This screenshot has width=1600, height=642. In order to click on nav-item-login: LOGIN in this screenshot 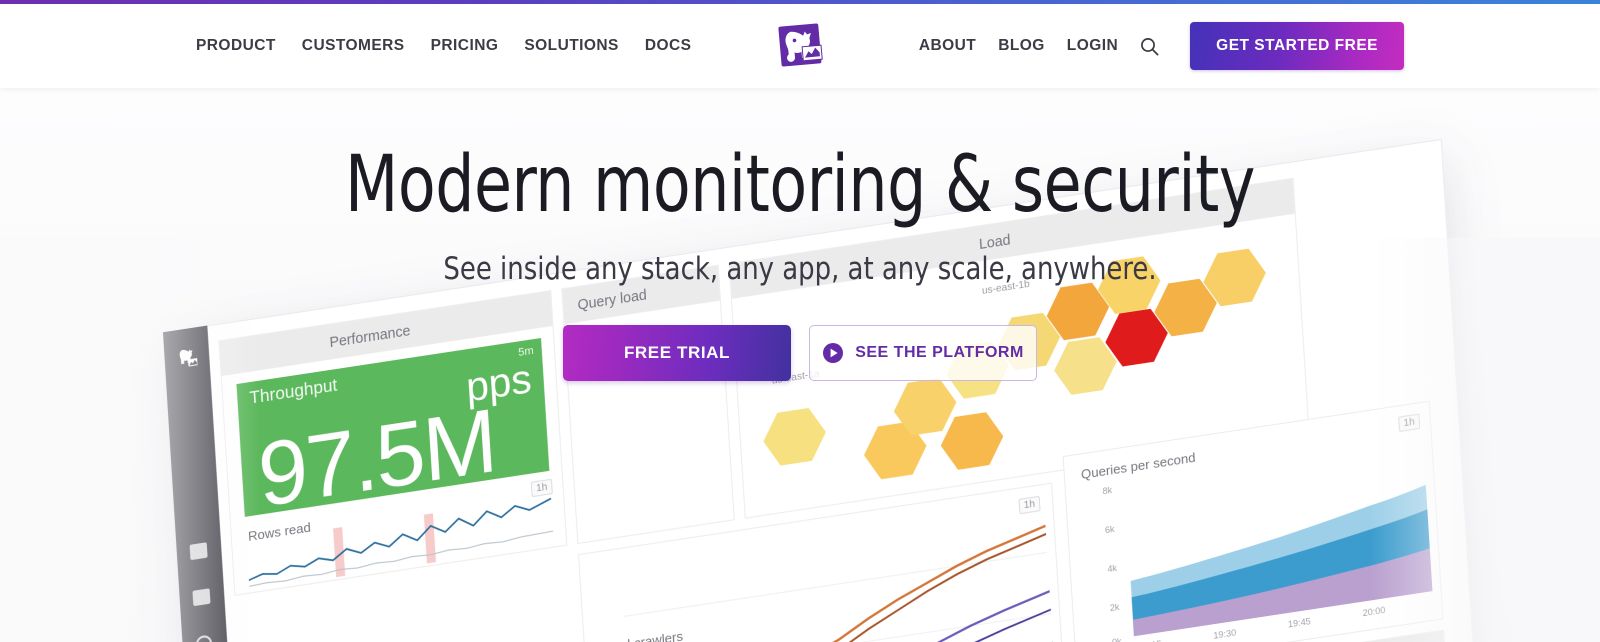, I will do `click(1092, 46)`.